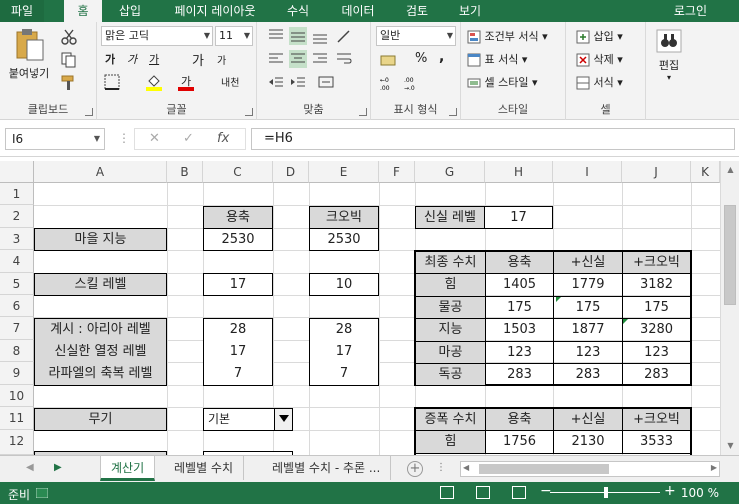 The width and height of the screenshot is (739, 504). Describe the element at coordinates (518, 217) in the screenshot. I see `input-cell-h2: 17` at that location.